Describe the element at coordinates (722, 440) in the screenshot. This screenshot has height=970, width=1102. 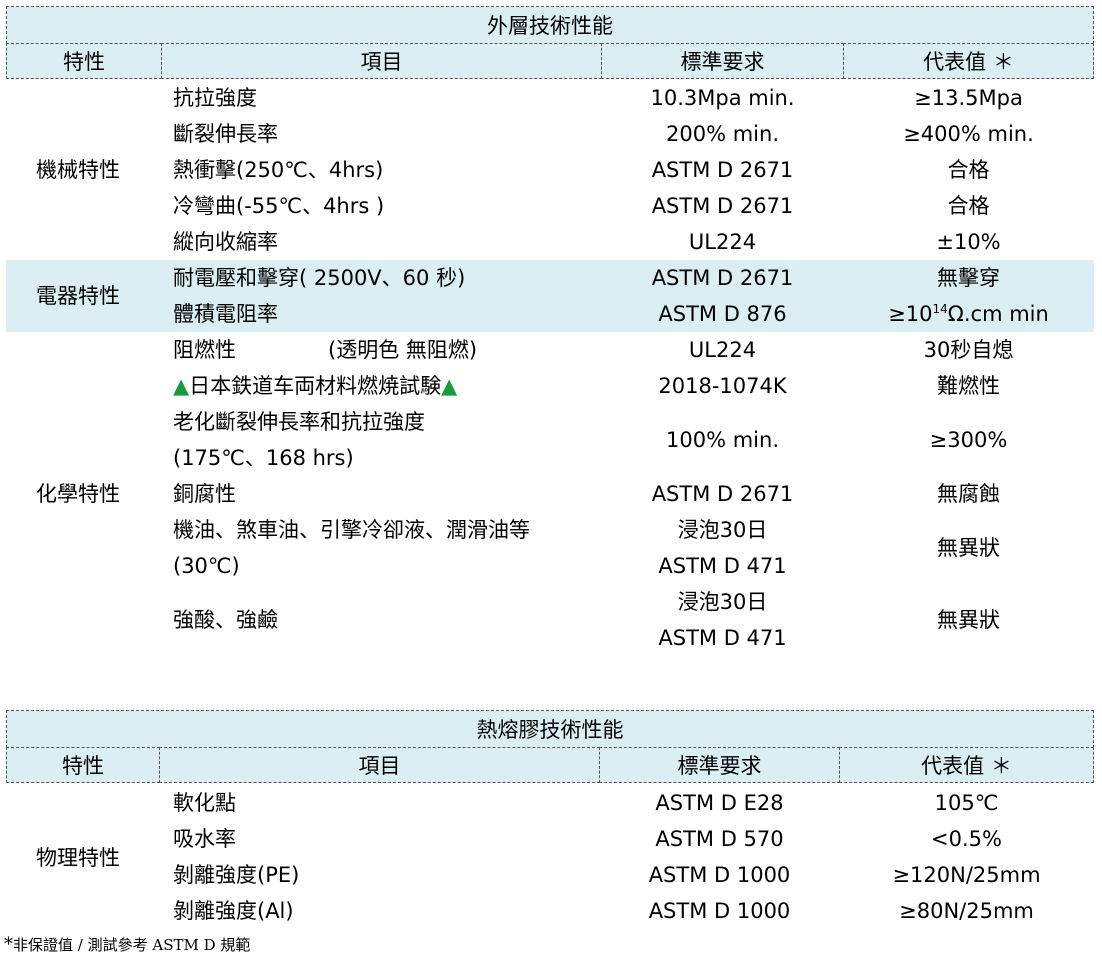
I see `standard-cell: 100% min.` at that location.